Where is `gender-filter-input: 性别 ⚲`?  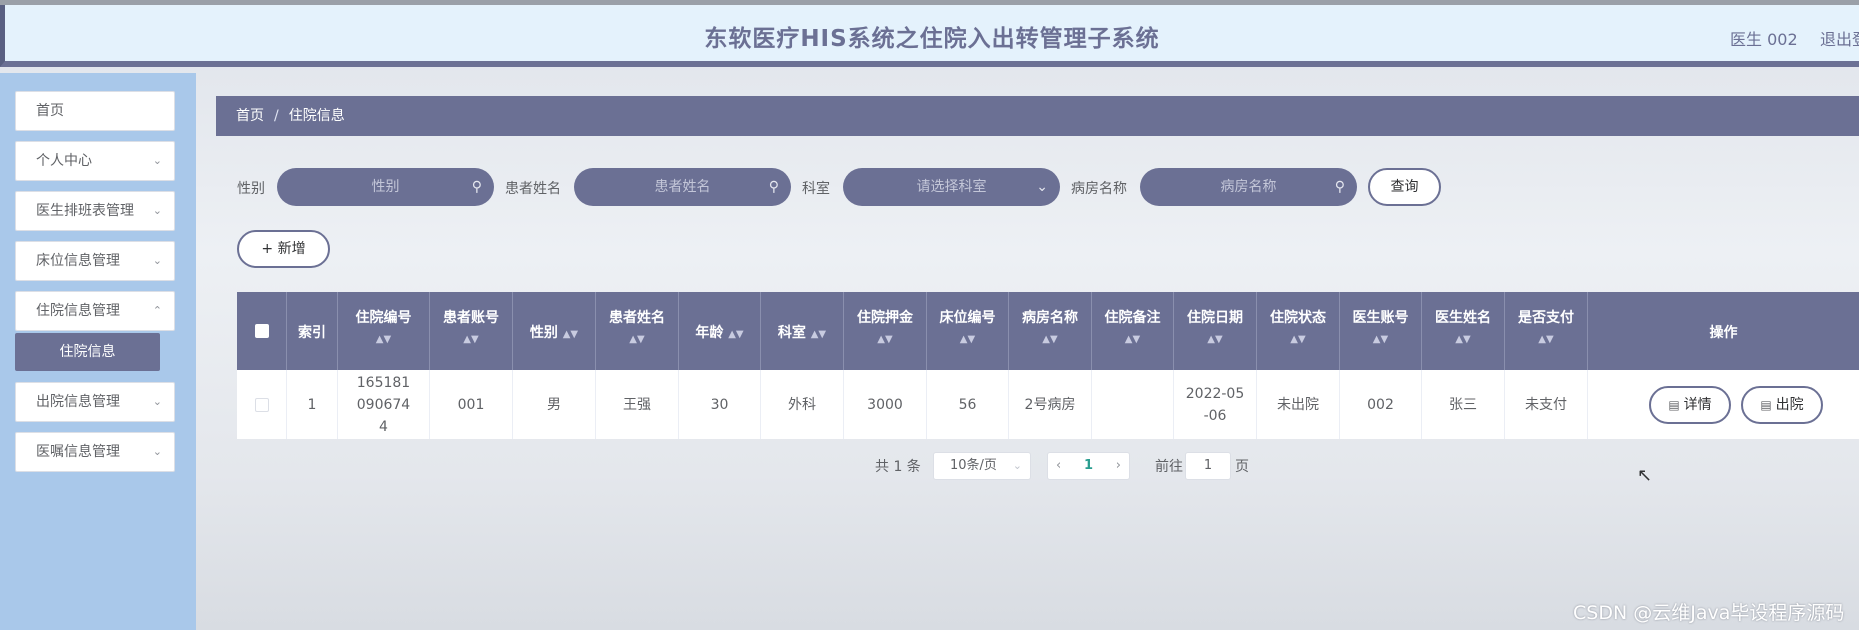
gender-filter-input: 性别 ⚲ is located at coordinates (385, 187).